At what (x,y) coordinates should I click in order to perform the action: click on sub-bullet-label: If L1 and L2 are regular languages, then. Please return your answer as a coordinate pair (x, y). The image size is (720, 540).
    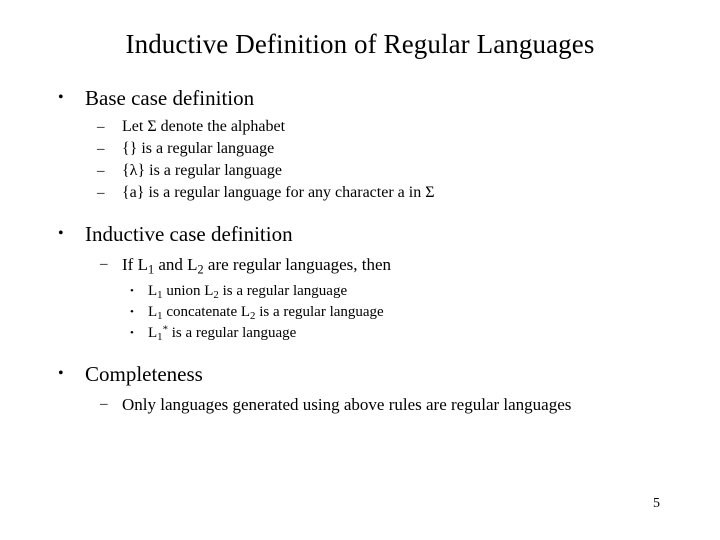
    Looking at the image, I should click on (421, 264).